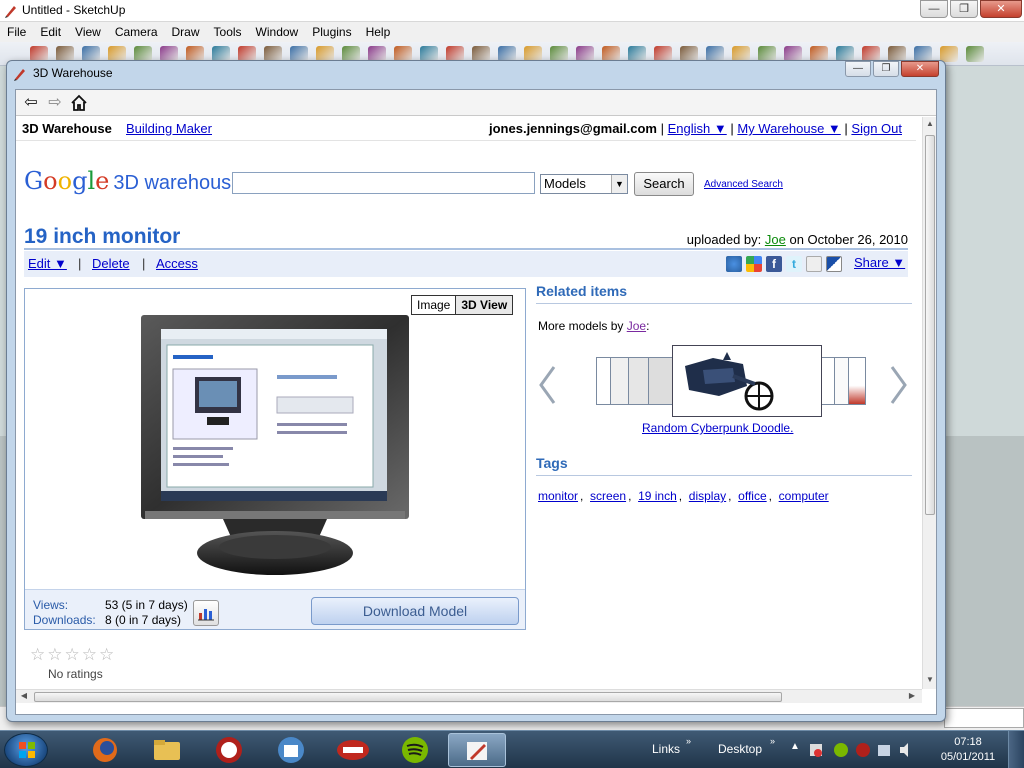 The width and height of the screenshot is (1024, 768). I want to click on tag-link: 19 inch, so click(657, 496).